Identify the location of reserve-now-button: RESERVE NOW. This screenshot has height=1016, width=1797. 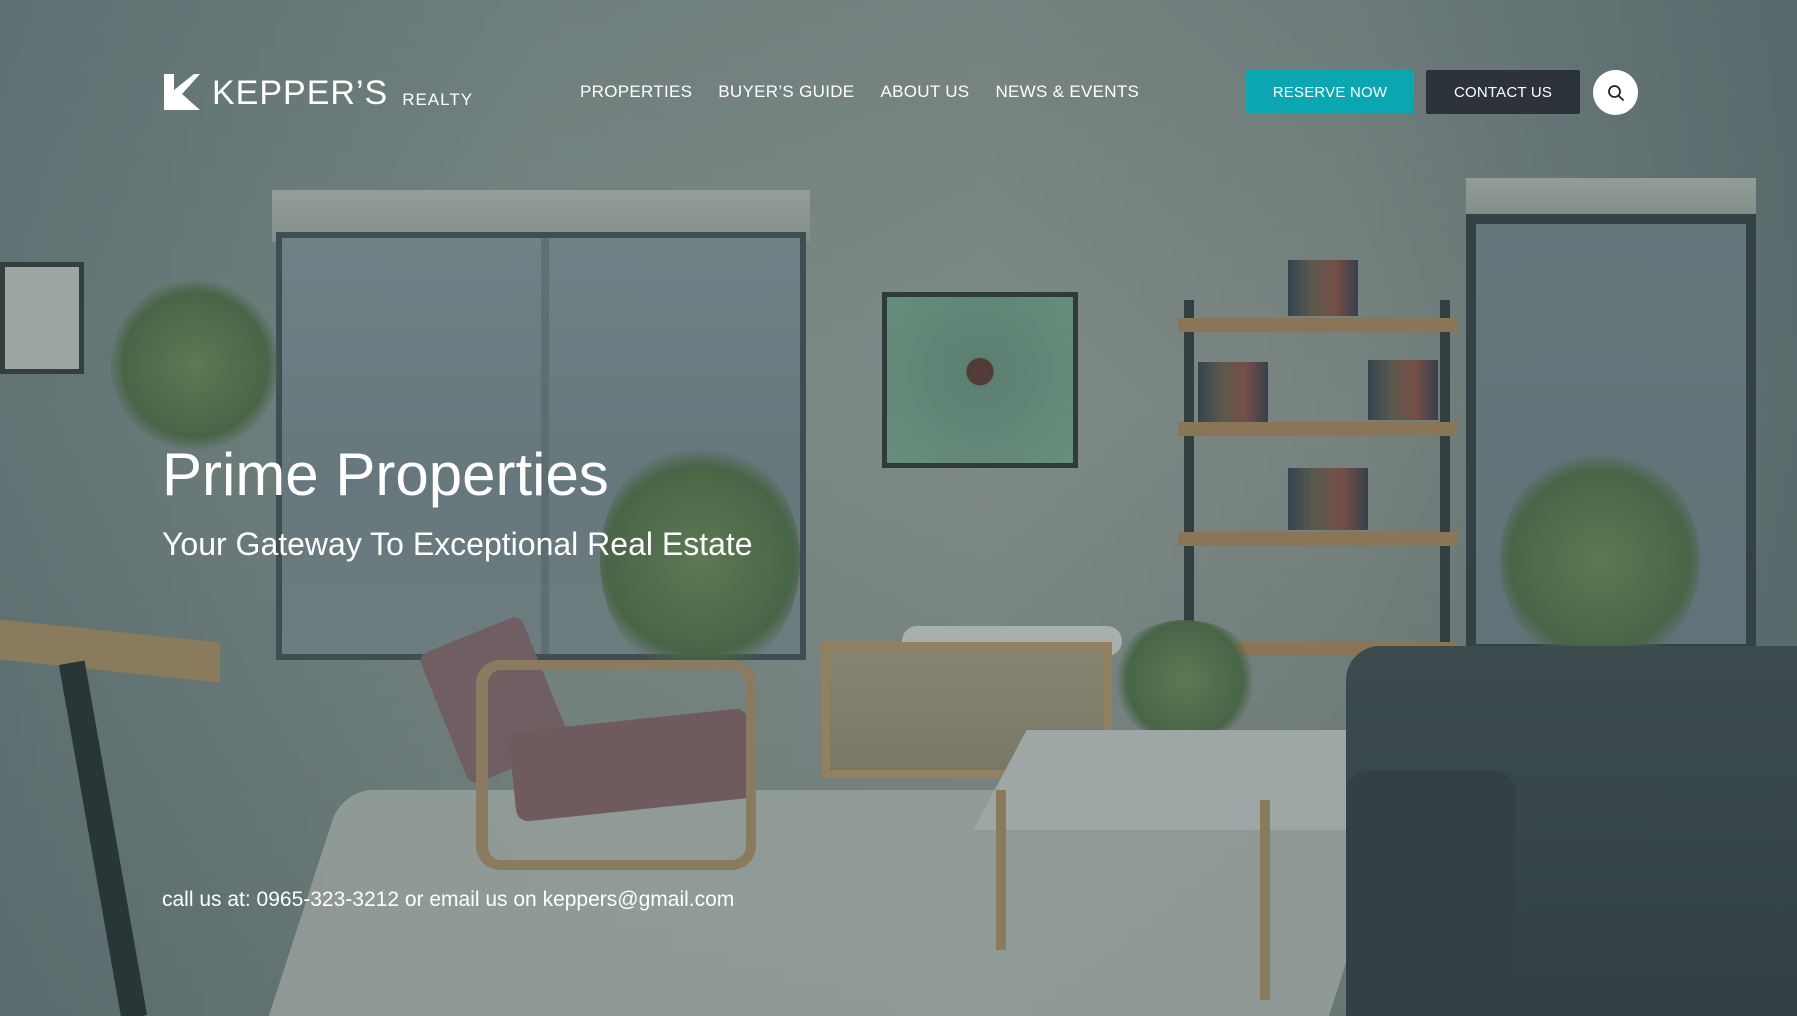
(1330, 92).